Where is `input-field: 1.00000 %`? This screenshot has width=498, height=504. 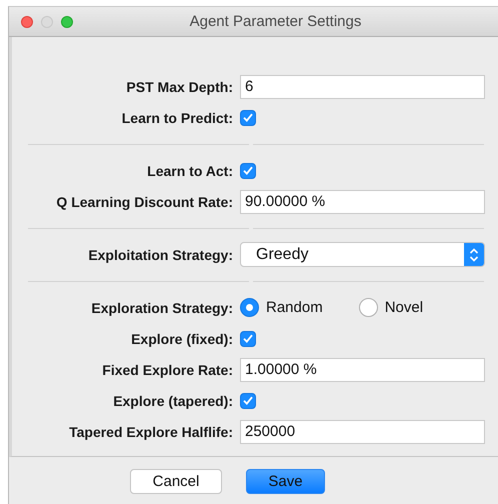 input-field: 1.00000 % is located at coordinates (362, 370).